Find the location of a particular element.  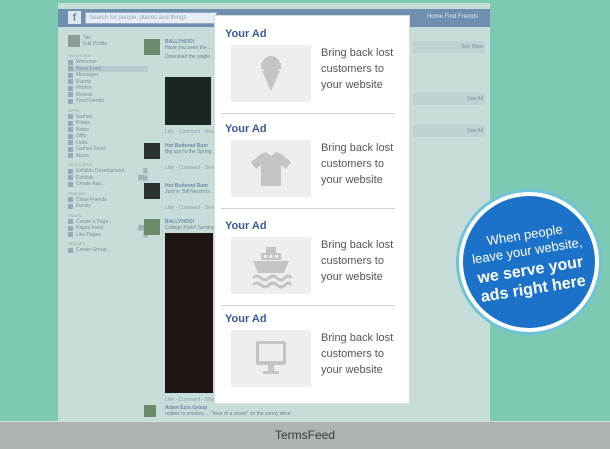

sidebar-section-title: FAVORITES is located at coordinates (79, 55).